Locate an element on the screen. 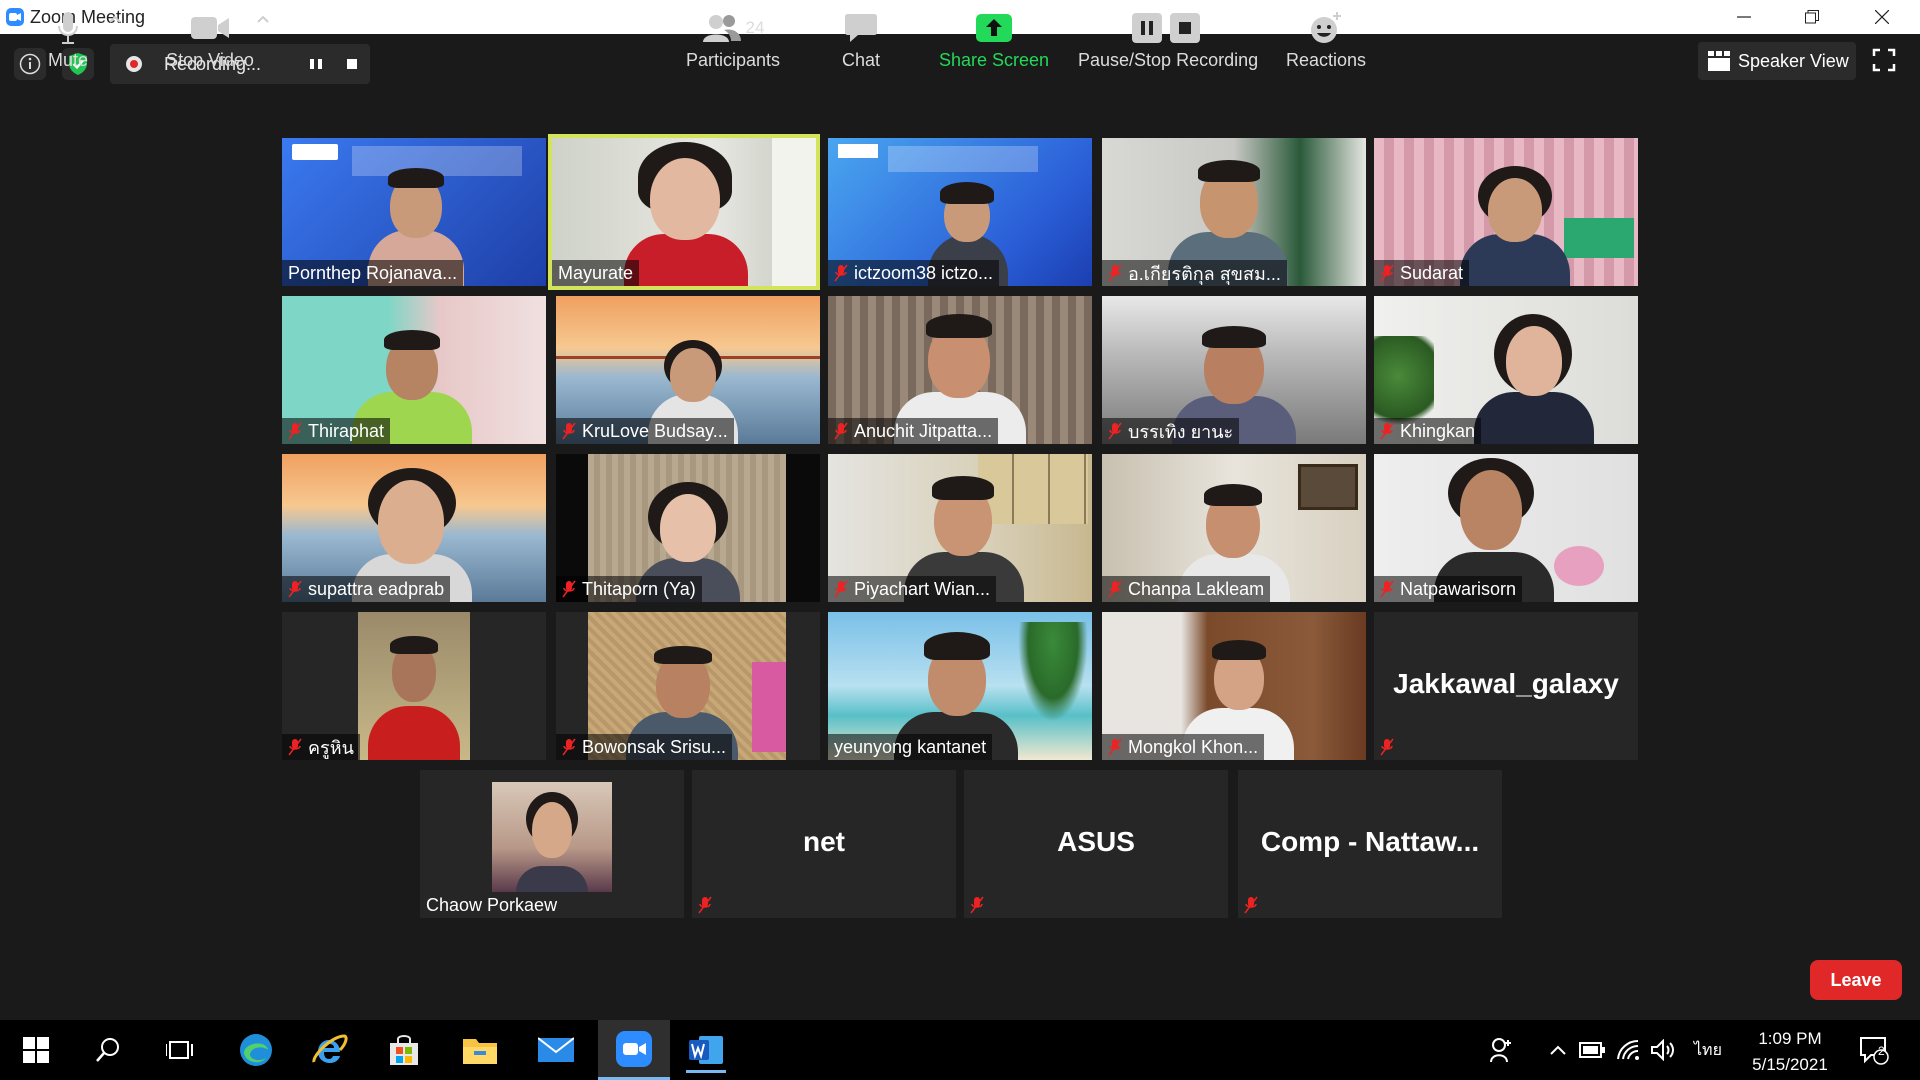 The height and width of the screenshot is (1080, 1920). participant-tile-active-speaker: Mayurate is located at coordinates (684, 212).